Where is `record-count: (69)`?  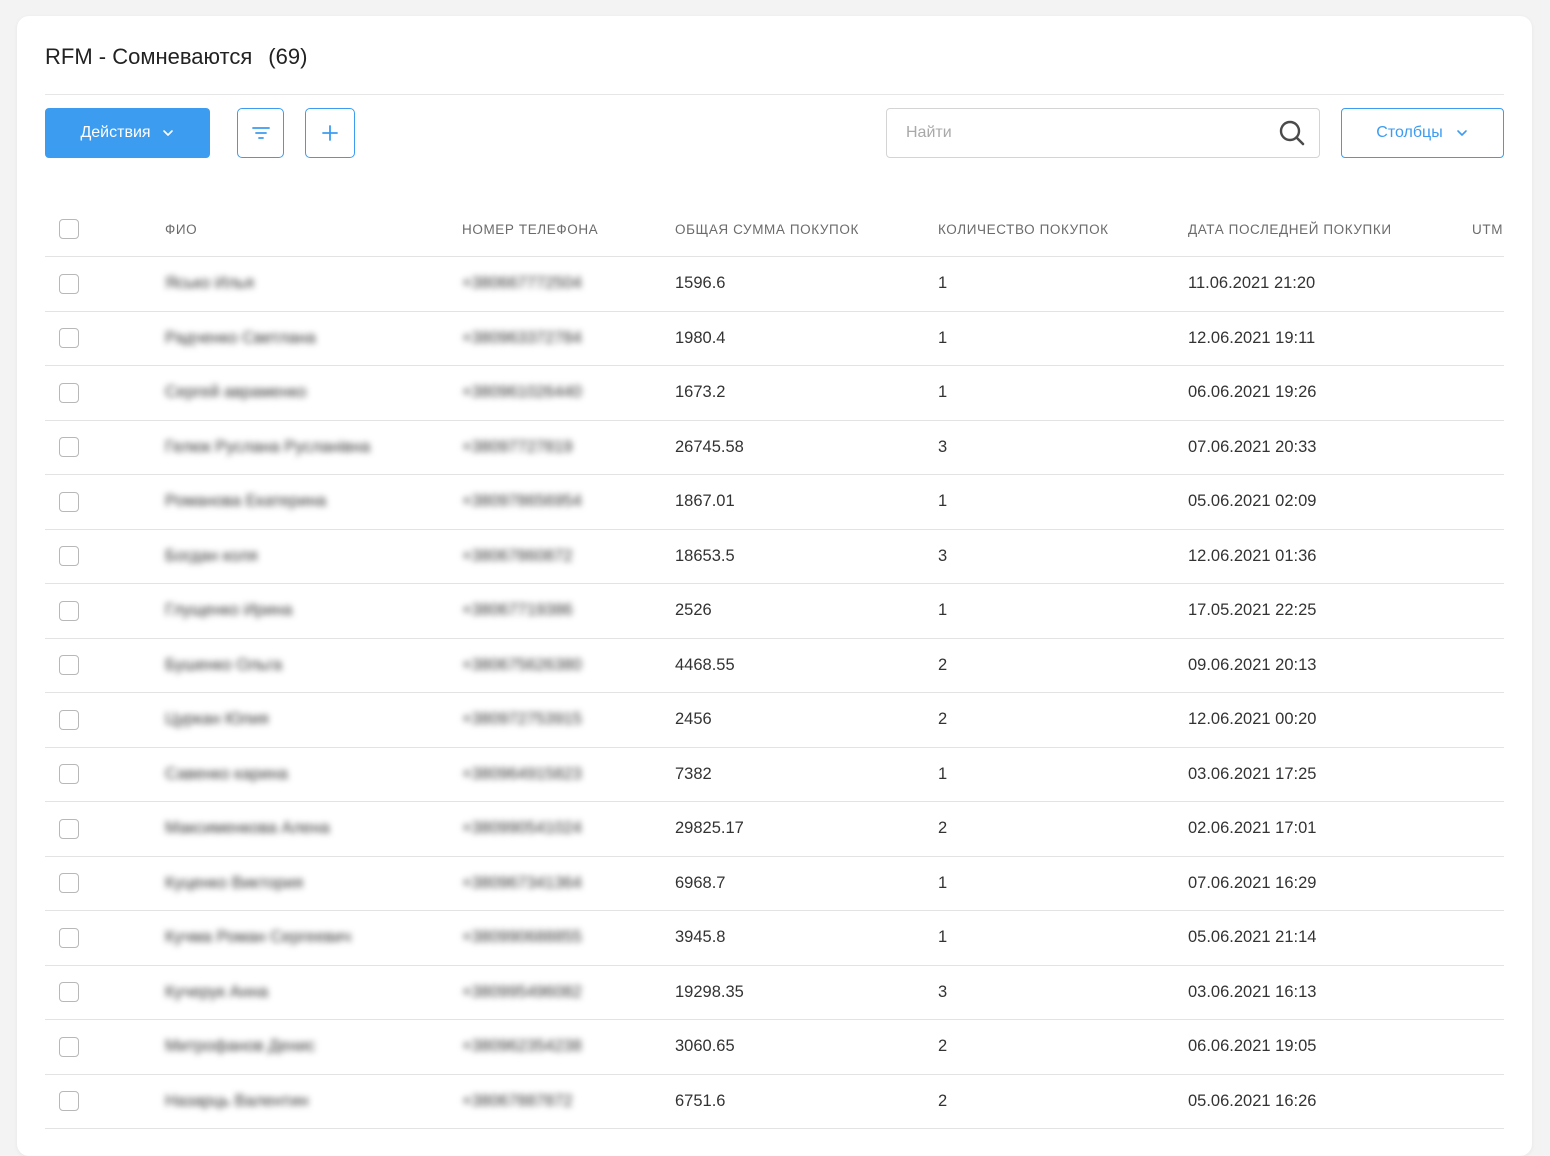
record-count: (69) is located at coordinates (288, 56).